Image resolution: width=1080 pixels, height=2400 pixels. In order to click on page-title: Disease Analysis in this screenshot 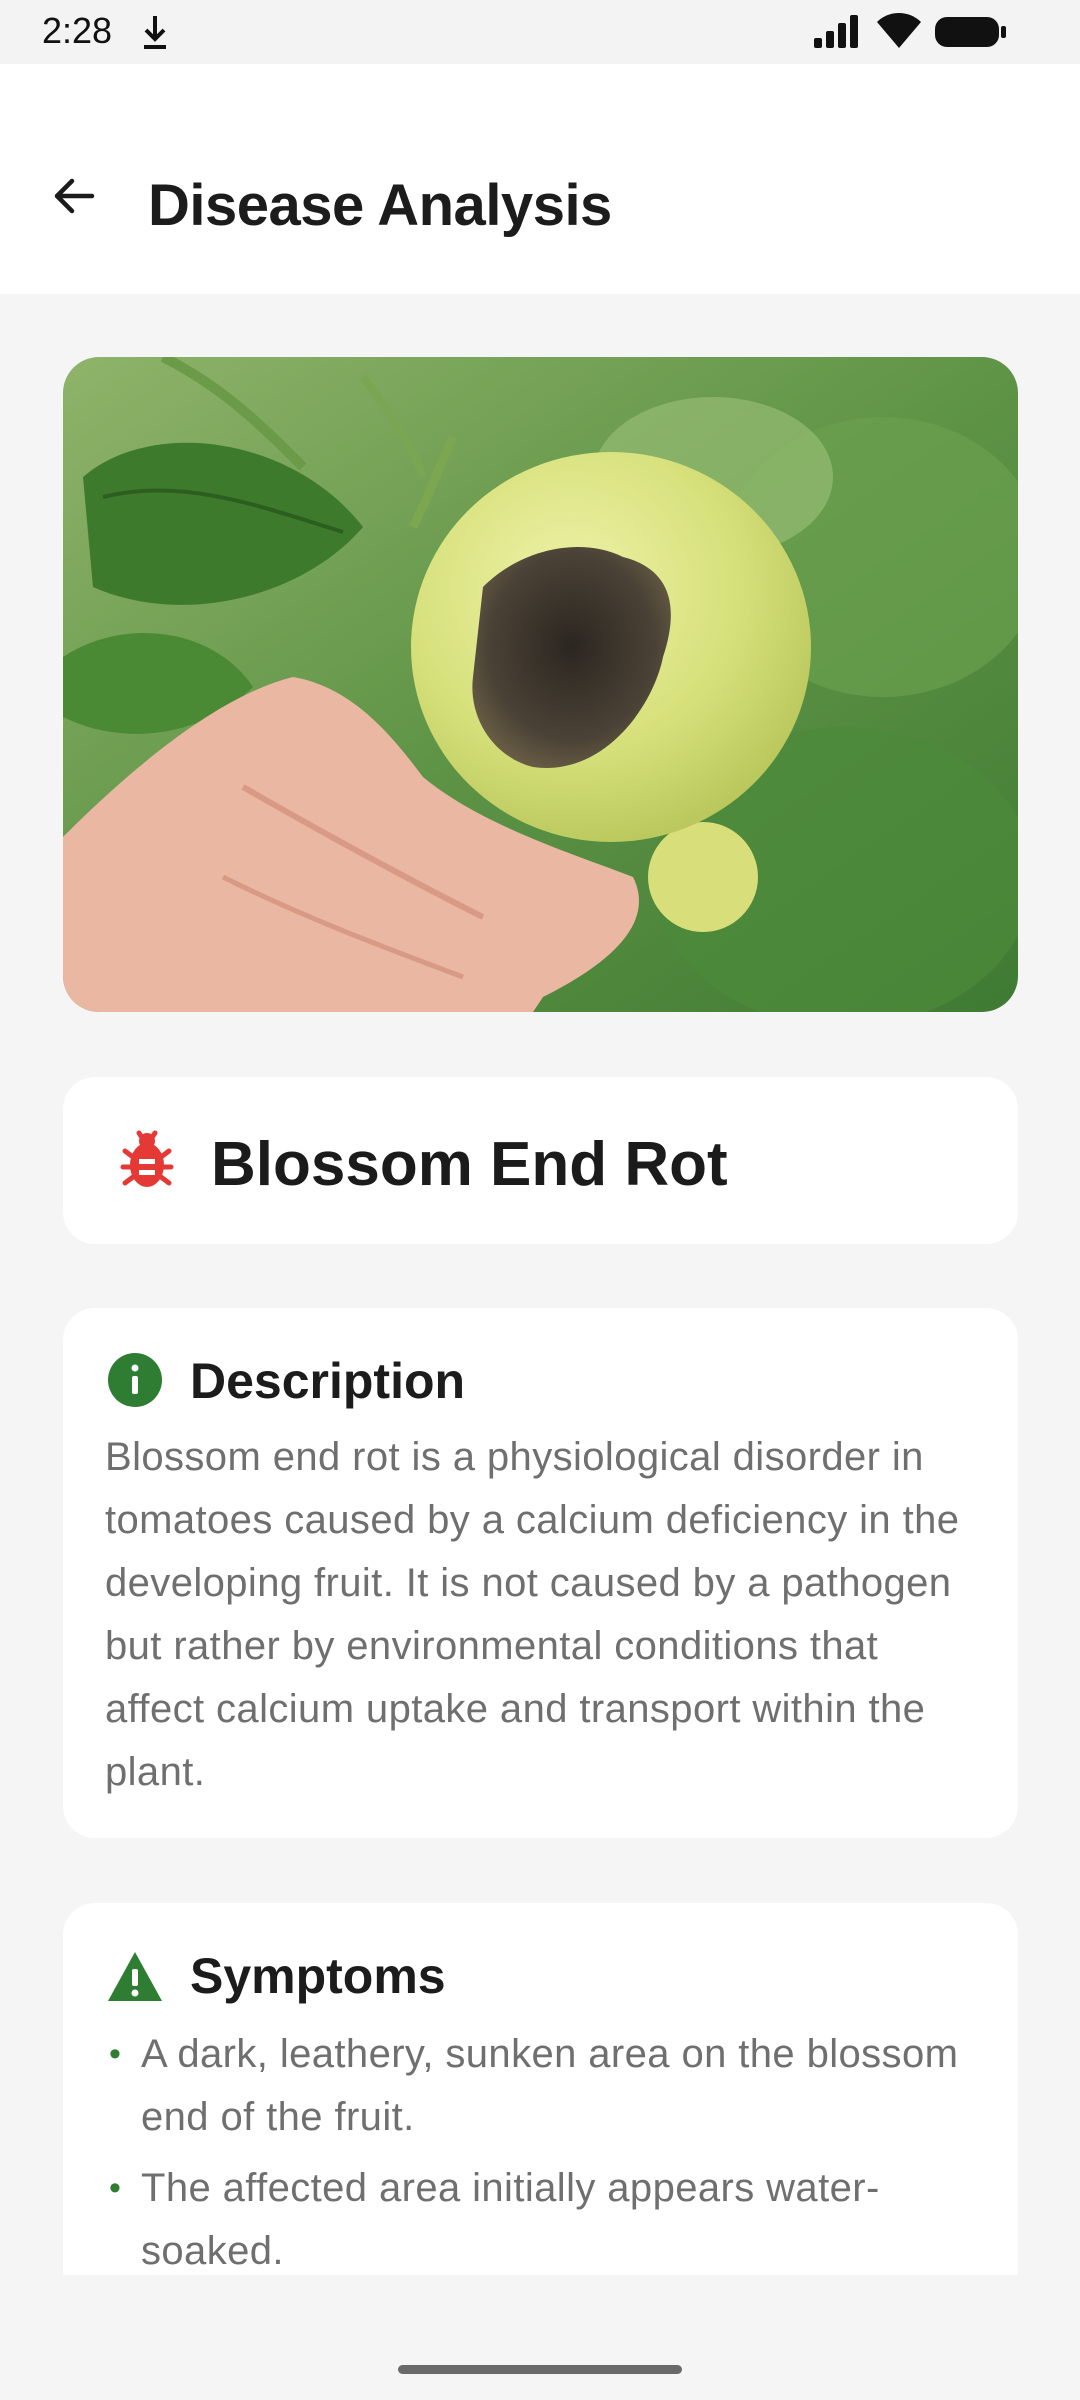, I will do `click(380, 205)`.